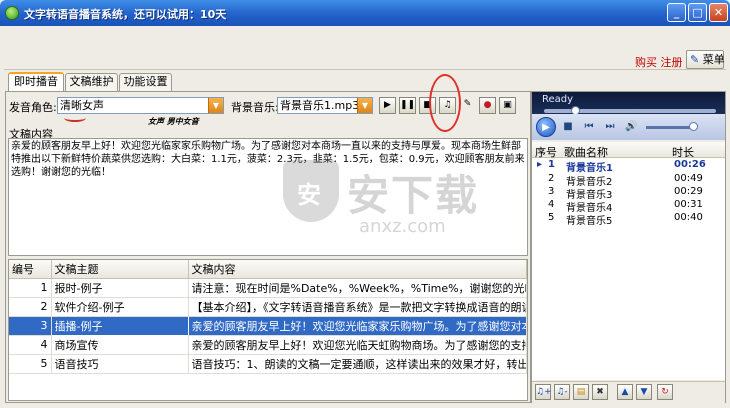 The height and width of the screenshot is (408, 730). I want to click on play-button: ▶, so click(546, 127).